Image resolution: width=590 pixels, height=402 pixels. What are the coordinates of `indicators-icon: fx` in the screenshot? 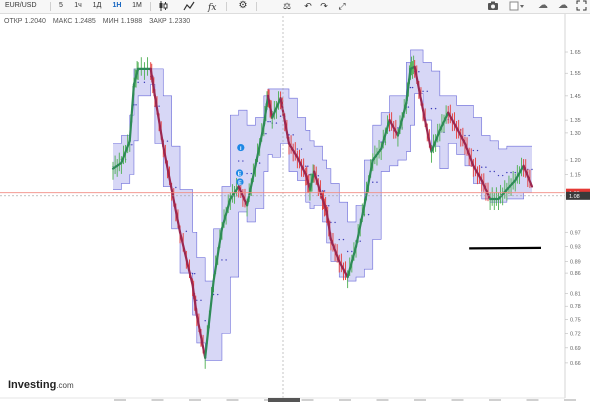 It's located at (213, 6).